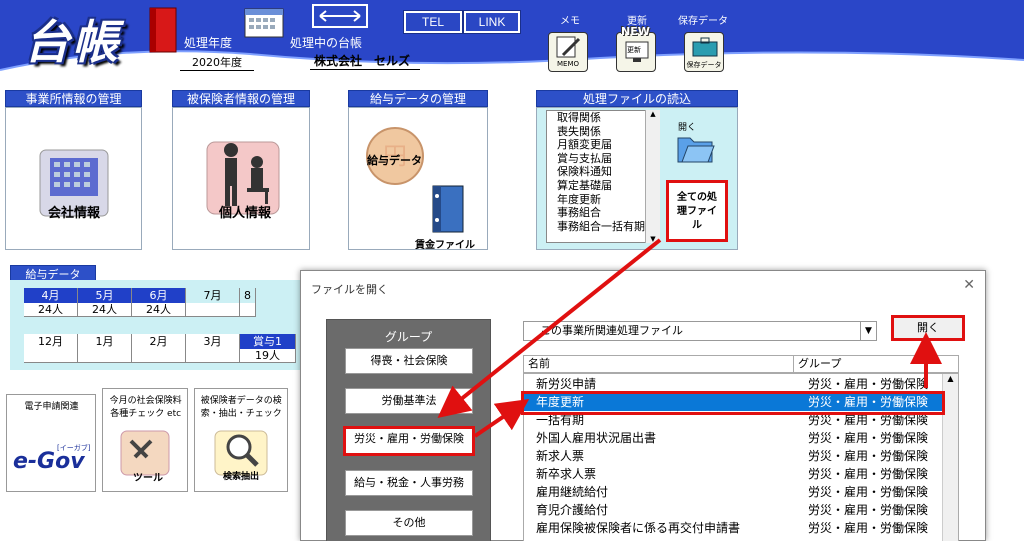 The height and width of the screenshot is (541, 1024). I want to click on list-item: 喪失関係, so click(603, 132).